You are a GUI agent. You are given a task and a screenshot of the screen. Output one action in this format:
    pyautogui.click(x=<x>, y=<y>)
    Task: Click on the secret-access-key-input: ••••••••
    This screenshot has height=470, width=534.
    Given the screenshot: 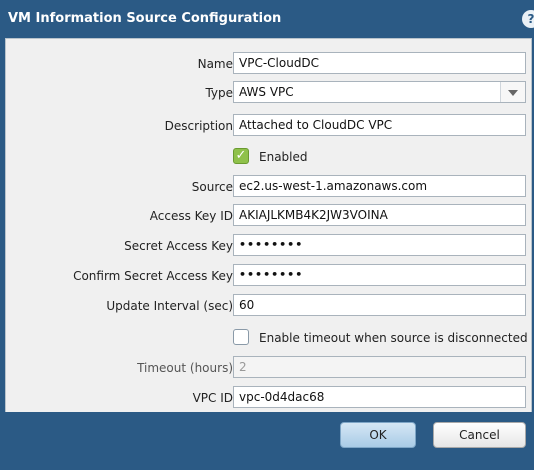 What is the action you would take?
    pyautogui.click(x=379, y=245)
    